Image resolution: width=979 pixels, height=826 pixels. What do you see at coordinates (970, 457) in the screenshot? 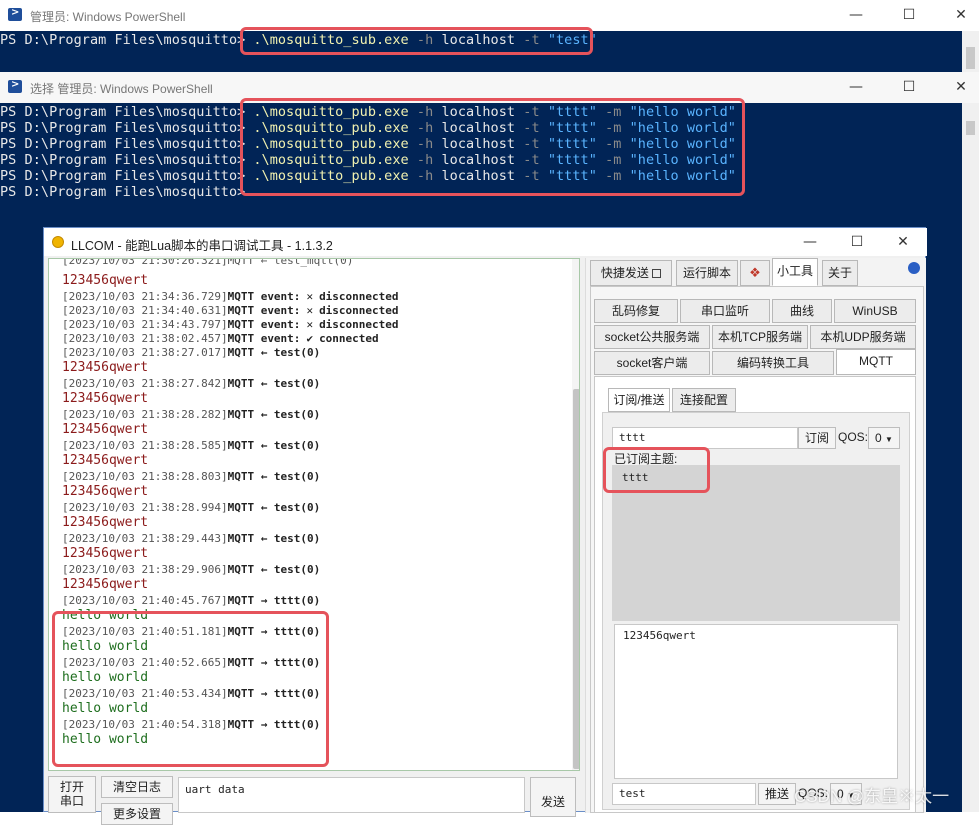
I see `ps-pub-scrollbar` at bounding box center [970, 457].